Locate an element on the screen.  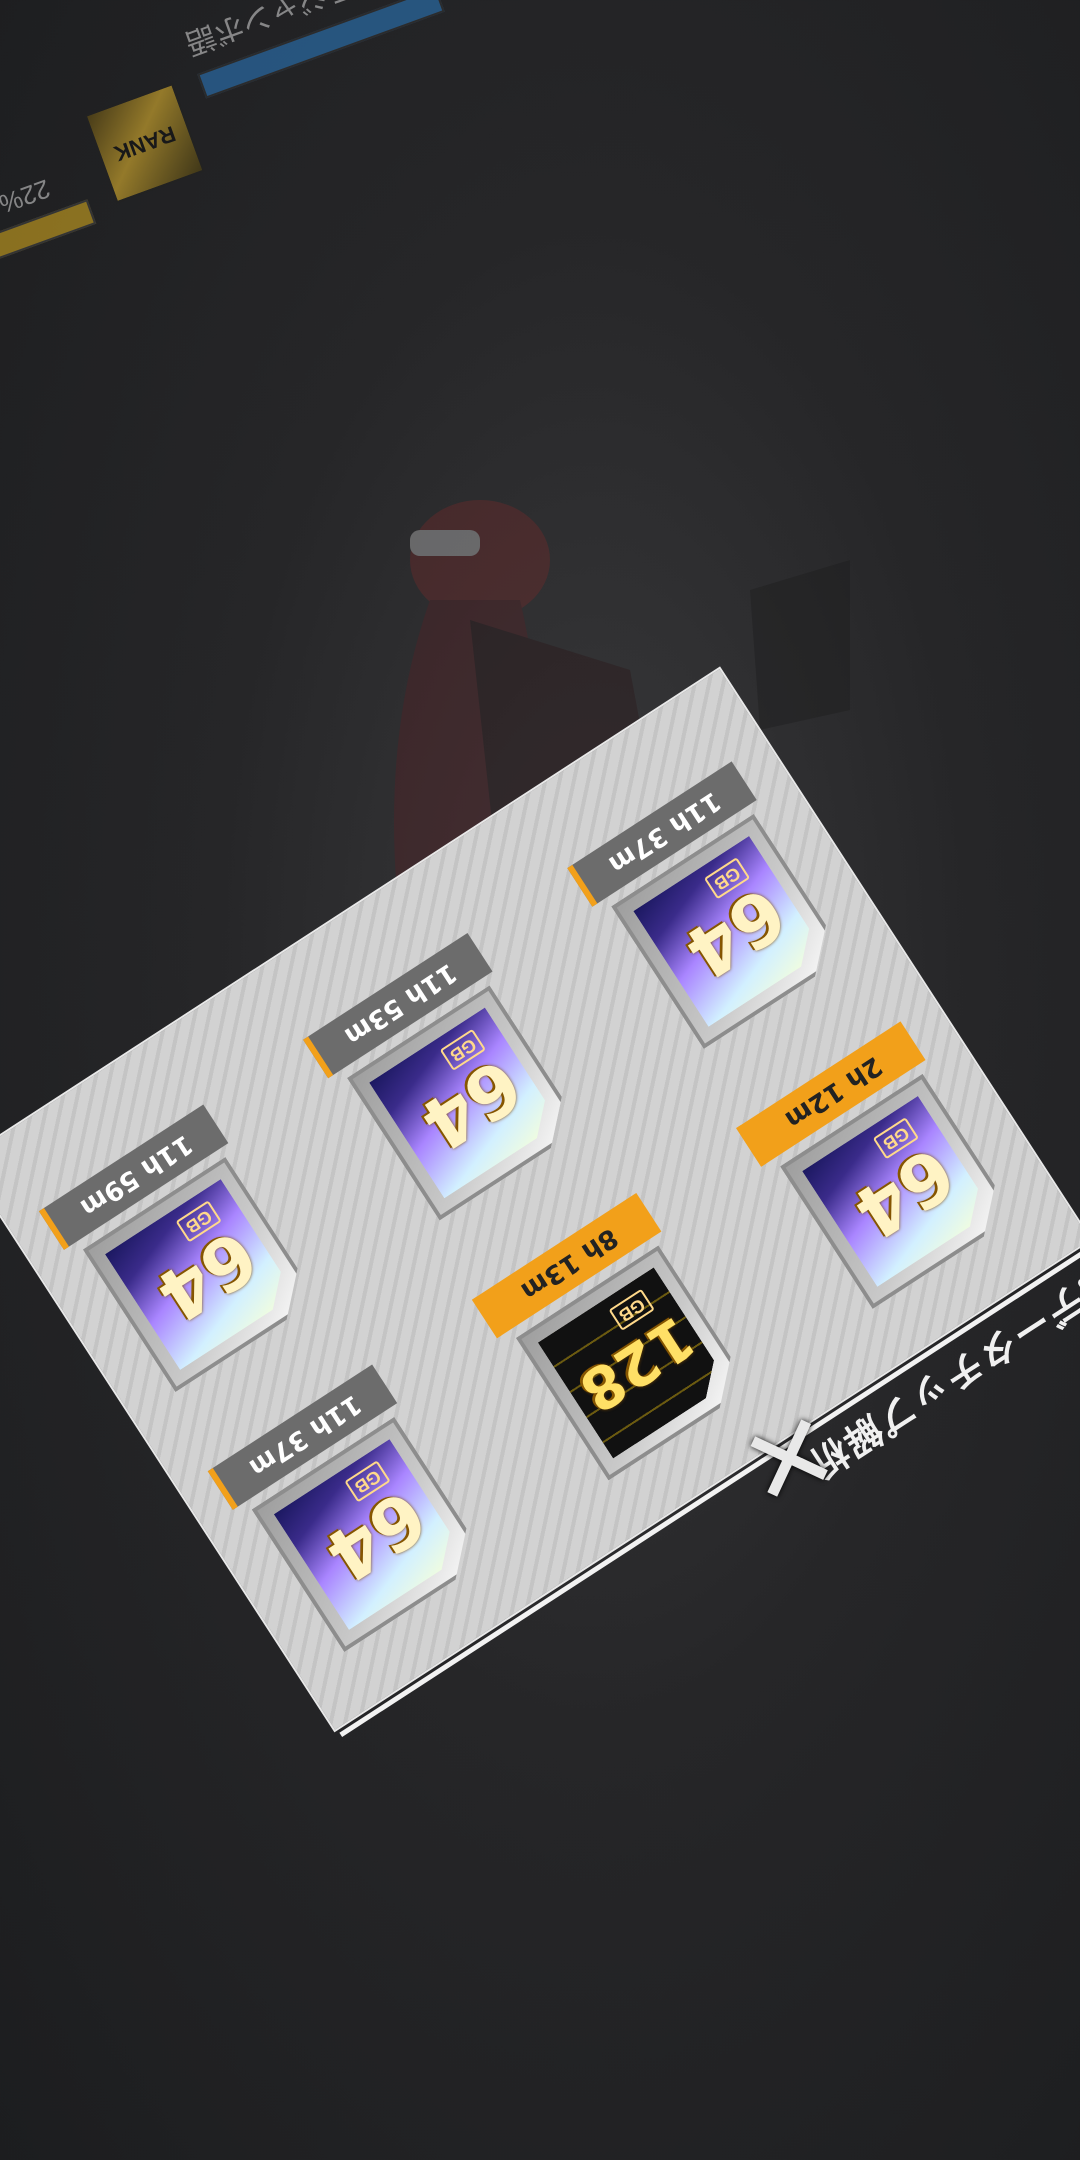
chip-slot-1: 64 GB 2h 12m is located at coordinates (876, 1157).